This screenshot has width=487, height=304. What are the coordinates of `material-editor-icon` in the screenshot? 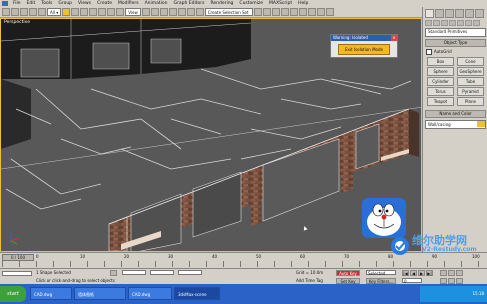 It's located at (302, 12).